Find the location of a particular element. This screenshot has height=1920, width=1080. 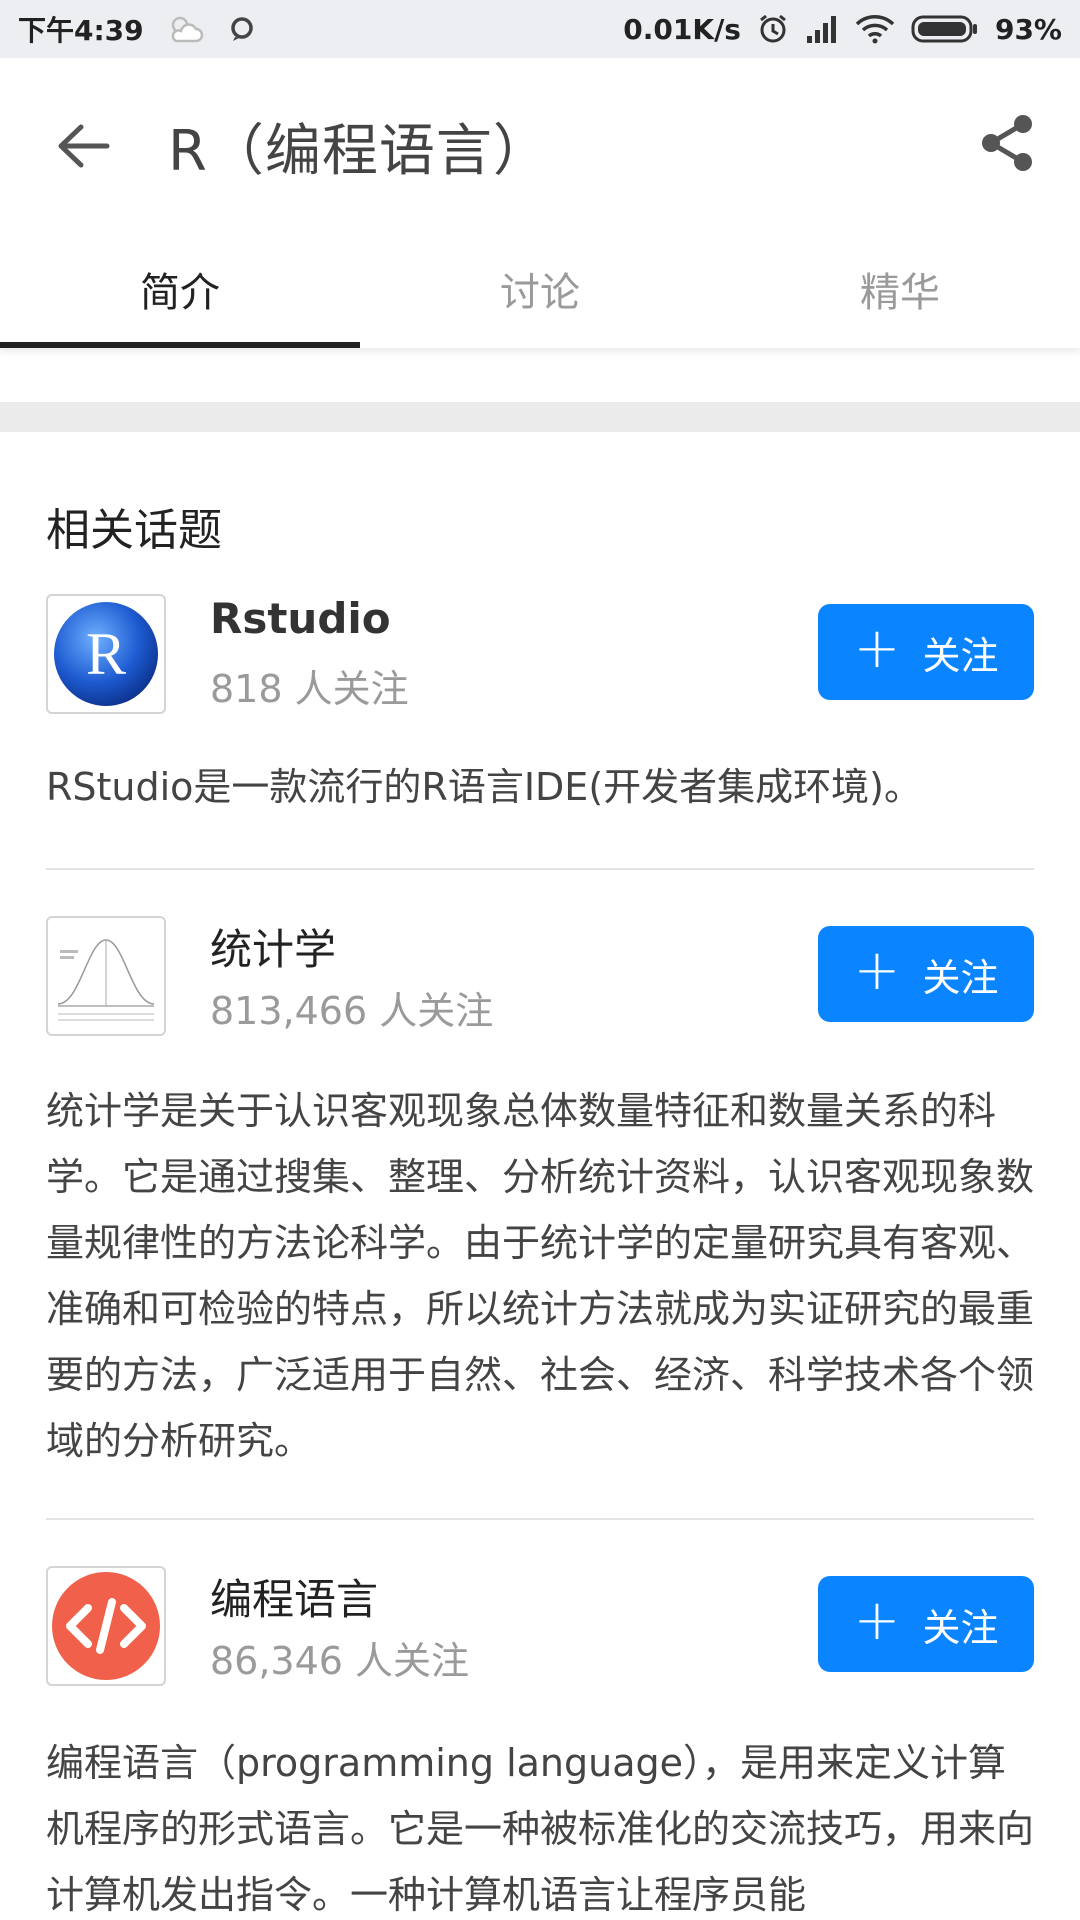

weather-icon is located at coordinates (186, 29).